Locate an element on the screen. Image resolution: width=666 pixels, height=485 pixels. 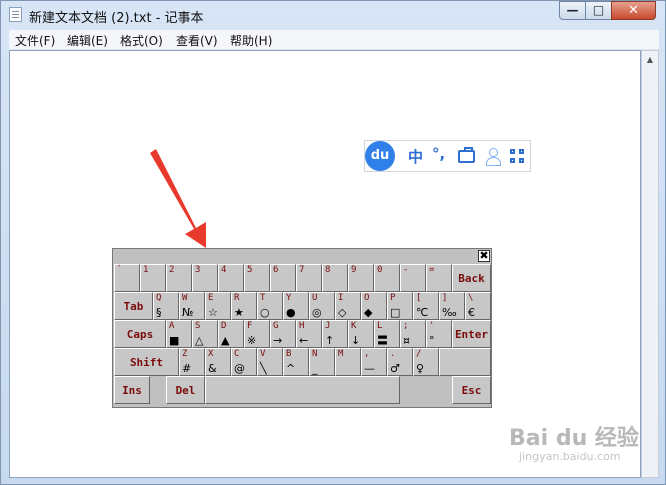
key-5-row2-symbol: ● is located at coordinates (291, 312).